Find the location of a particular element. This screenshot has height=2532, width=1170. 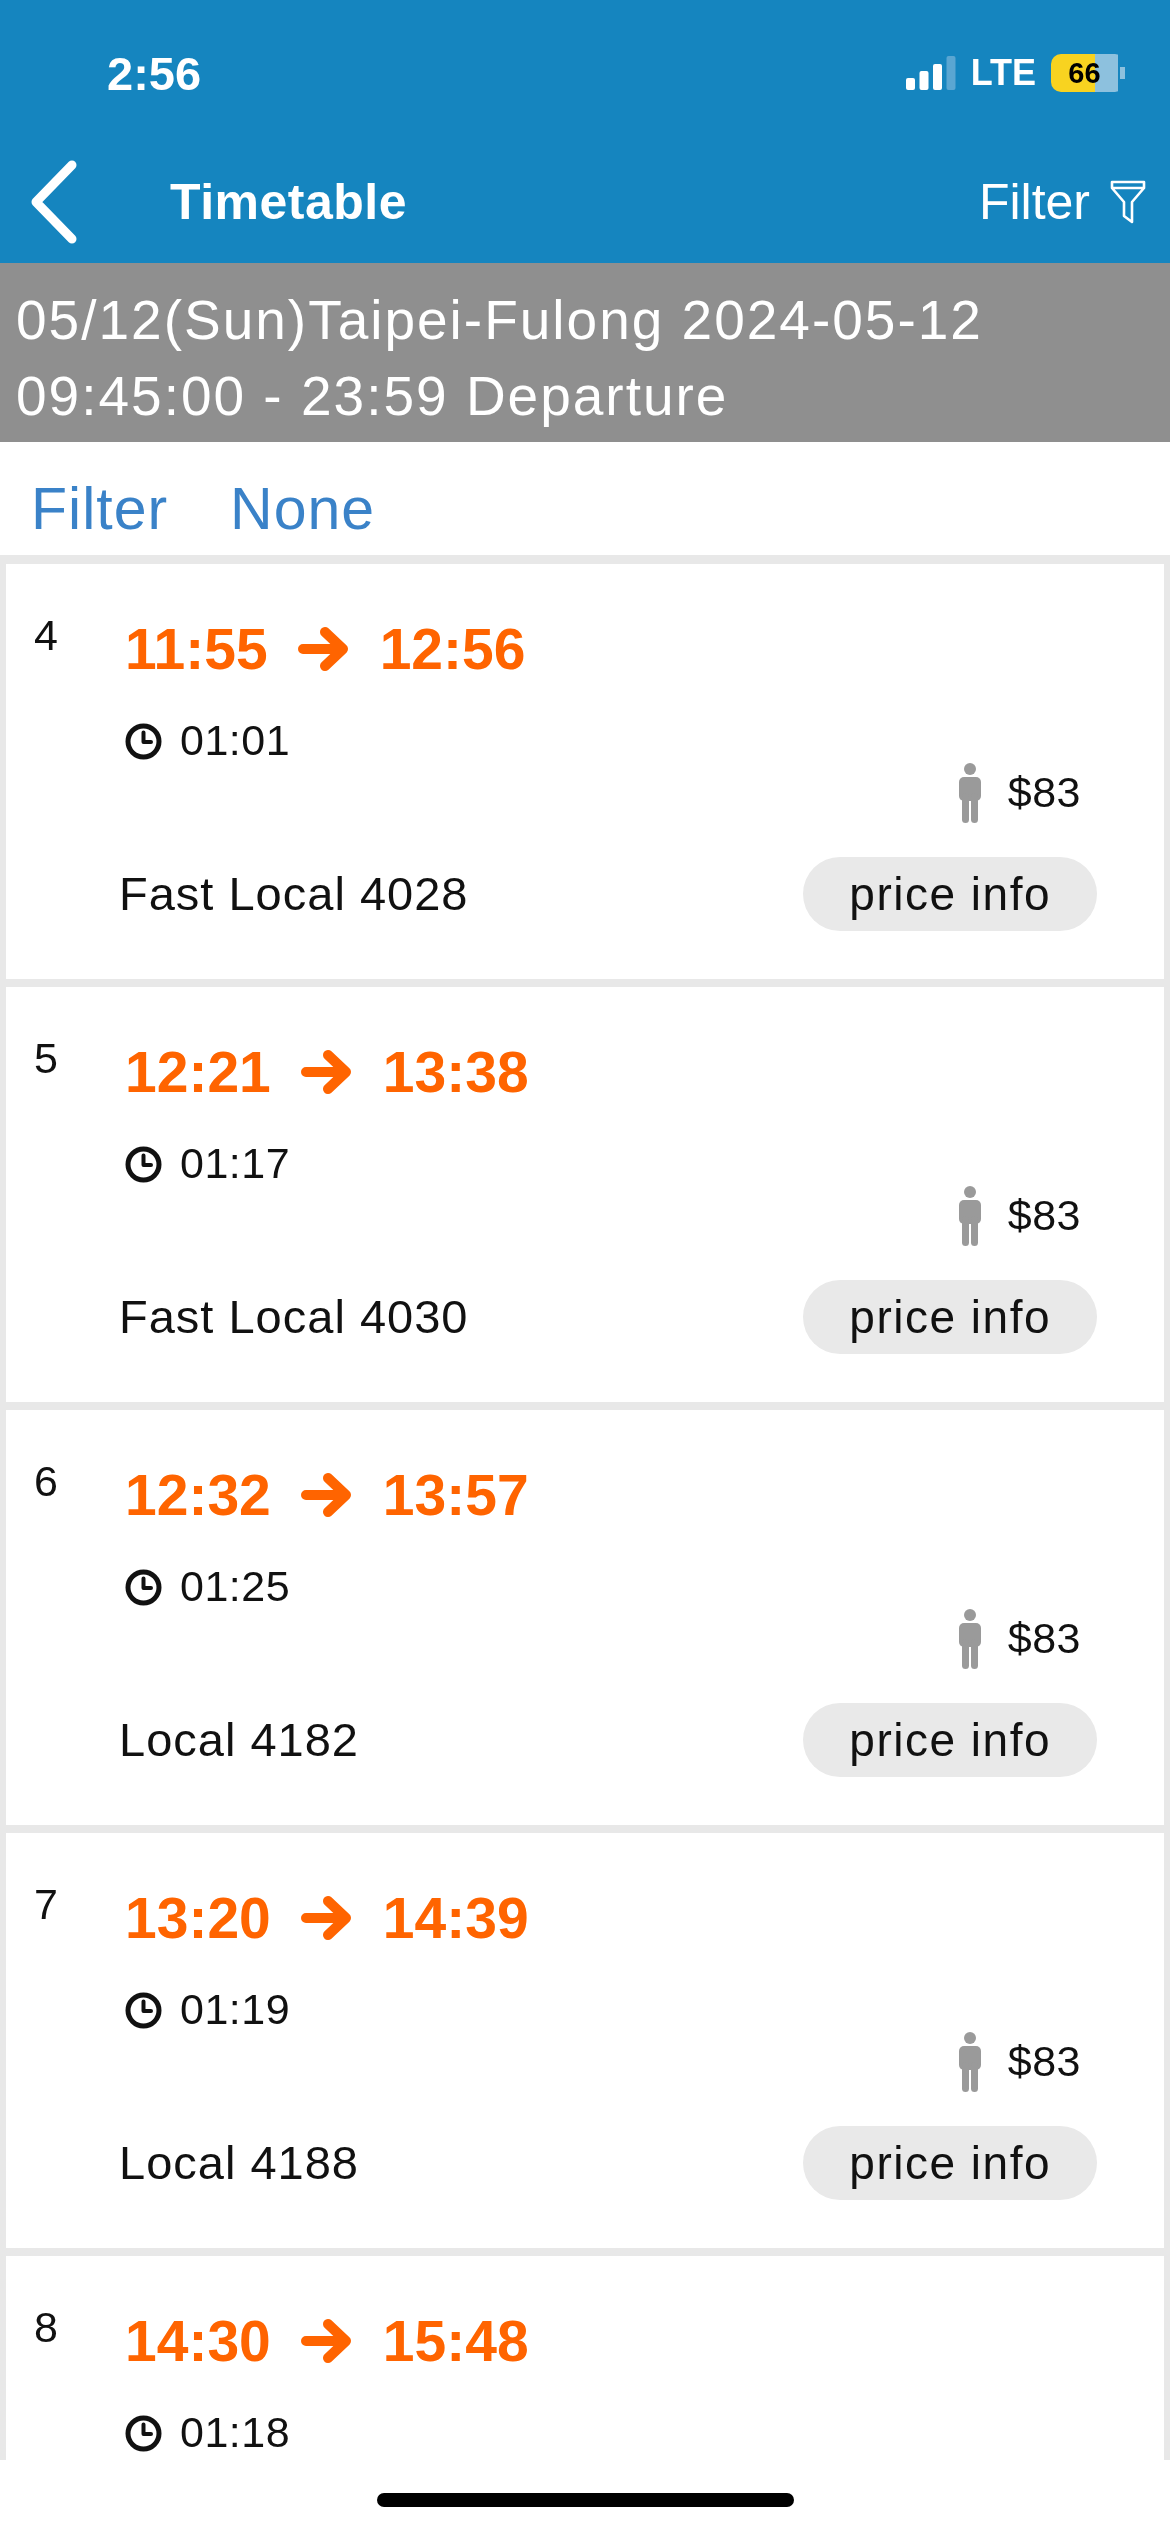

back-chevron-icon is located at coordinates (54, 201).